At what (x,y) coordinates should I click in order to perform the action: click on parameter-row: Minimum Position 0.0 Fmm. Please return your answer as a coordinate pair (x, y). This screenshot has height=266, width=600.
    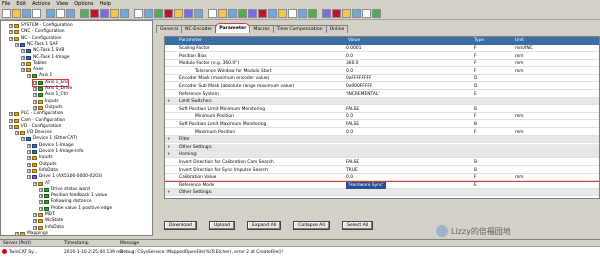
    Looking at the image, I should click on (382, 117).